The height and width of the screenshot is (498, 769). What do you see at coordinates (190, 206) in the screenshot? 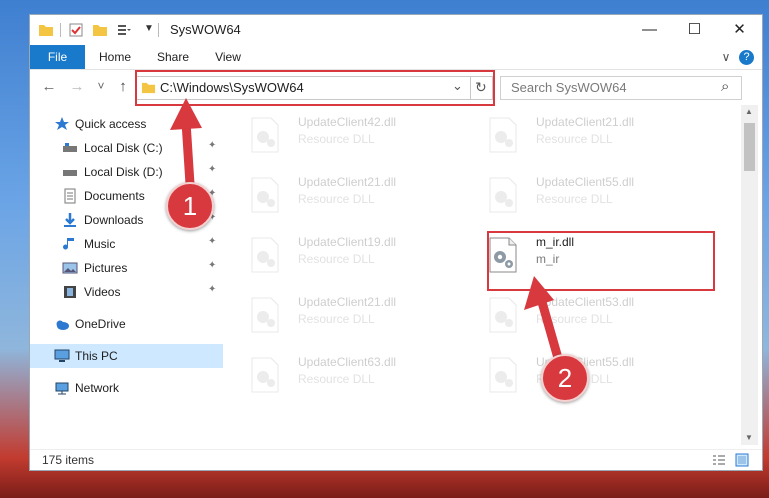
I see `step-badge-1: 1` at bounding box center [190, 206].